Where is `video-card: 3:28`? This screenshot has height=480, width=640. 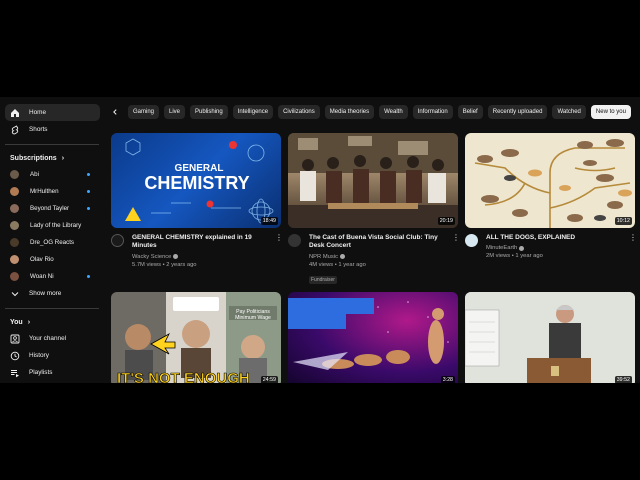
video-card: 3:28 is located at coordinates (373, 337).